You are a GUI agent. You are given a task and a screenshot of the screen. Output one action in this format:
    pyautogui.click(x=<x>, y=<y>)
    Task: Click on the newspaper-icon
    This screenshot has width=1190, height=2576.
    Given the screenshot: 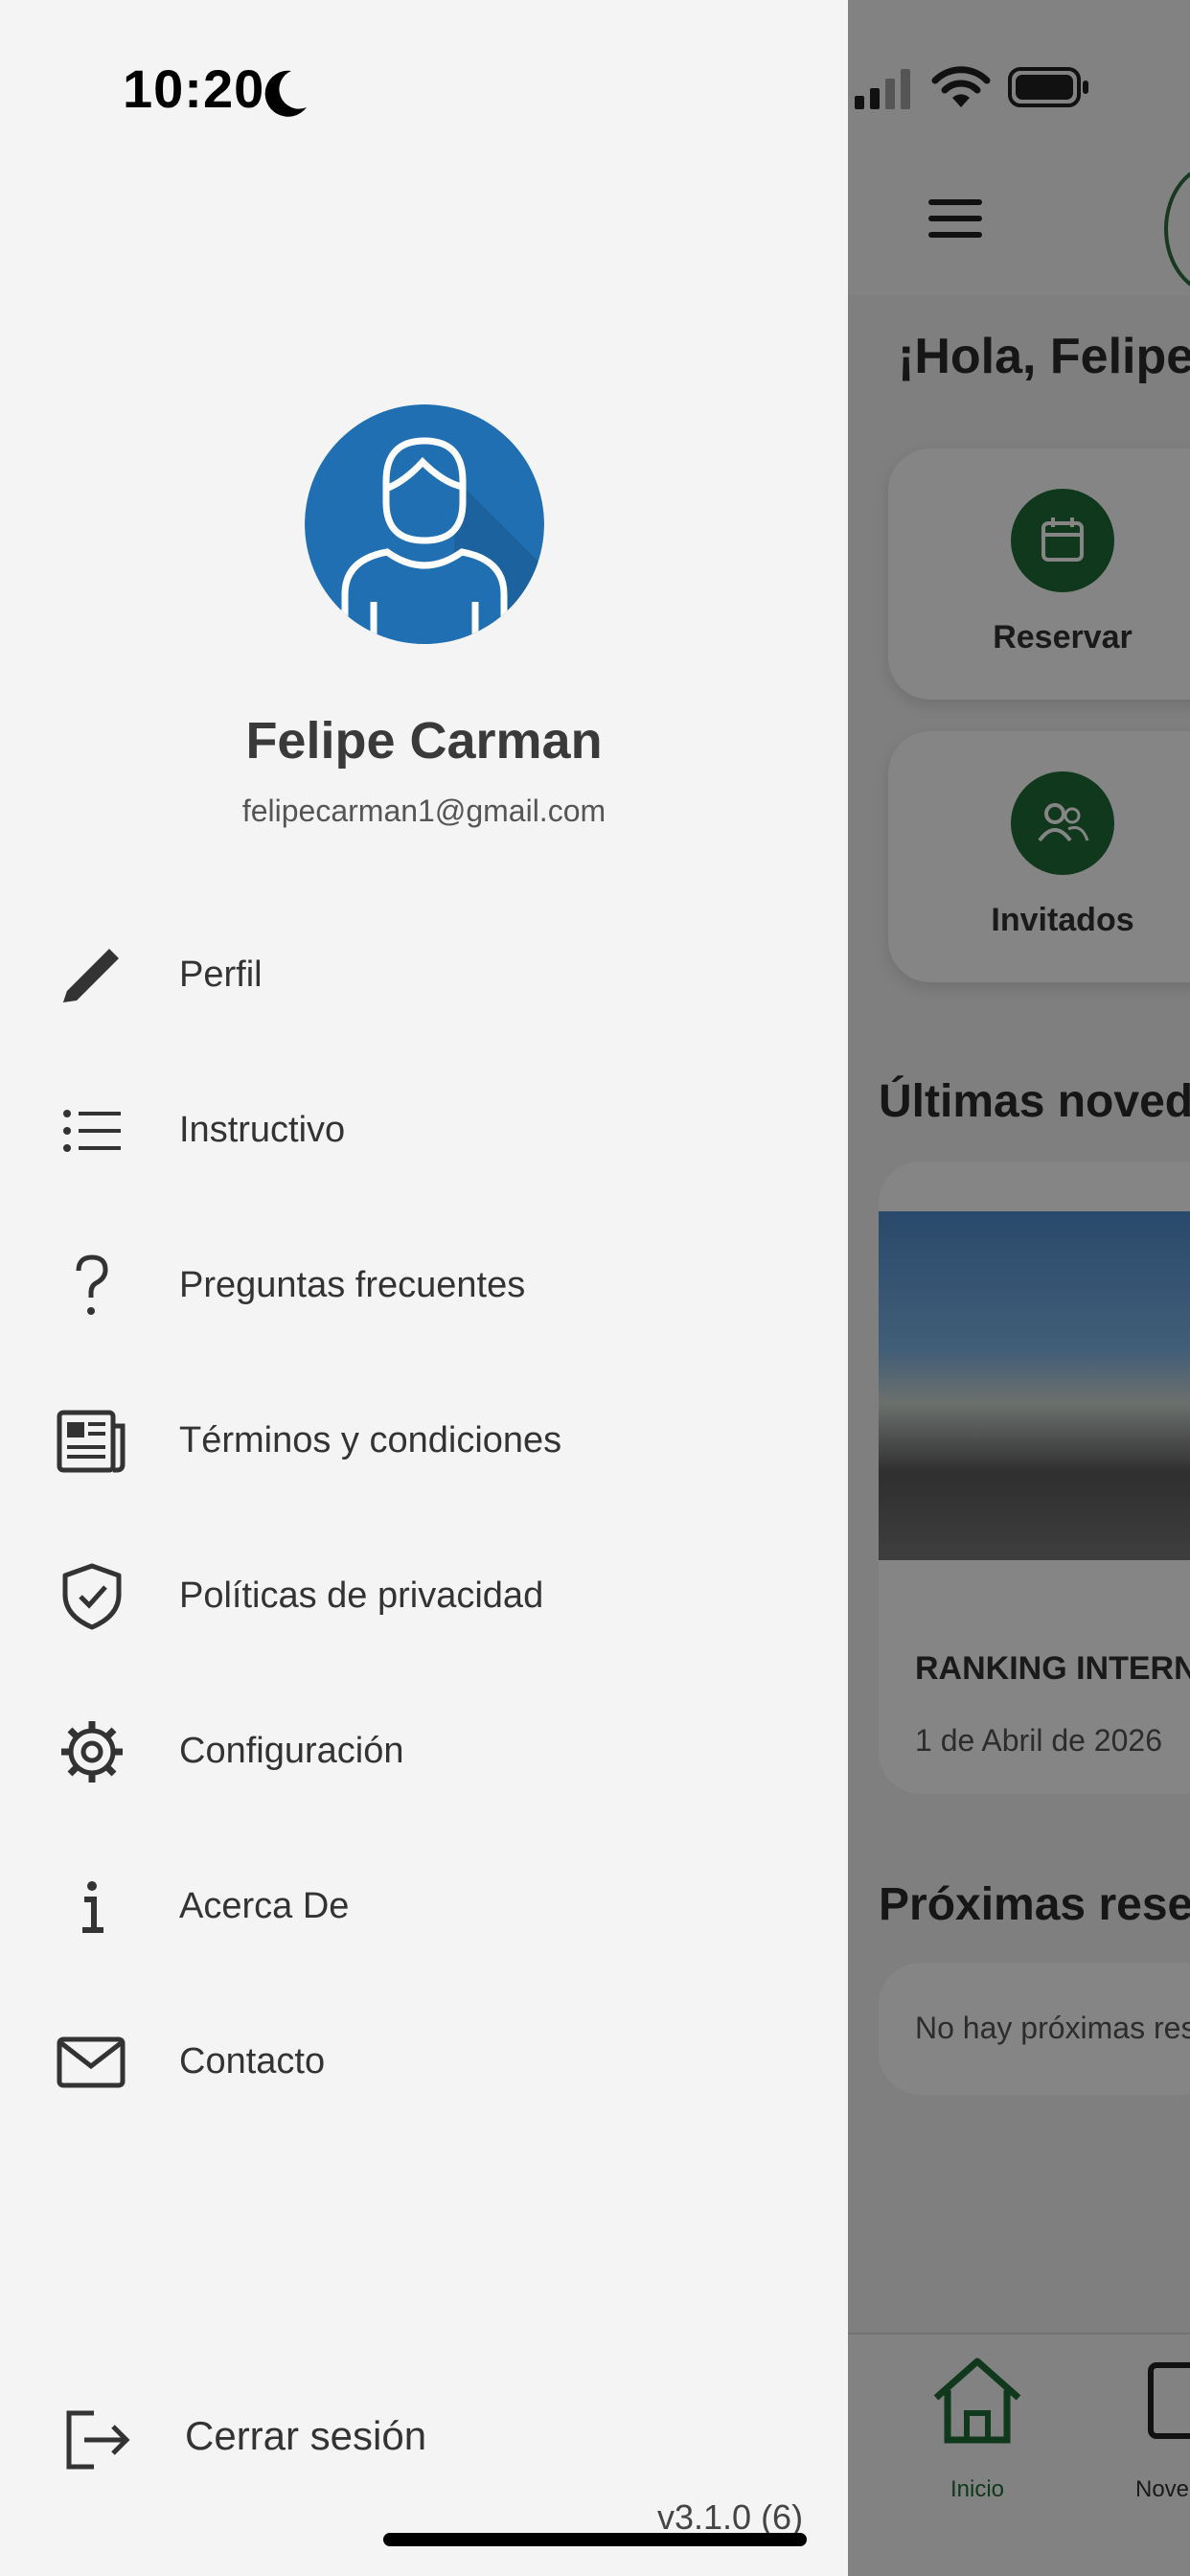 What is the action you would take?
    pyautogui.click(x=91, y=1441)
    